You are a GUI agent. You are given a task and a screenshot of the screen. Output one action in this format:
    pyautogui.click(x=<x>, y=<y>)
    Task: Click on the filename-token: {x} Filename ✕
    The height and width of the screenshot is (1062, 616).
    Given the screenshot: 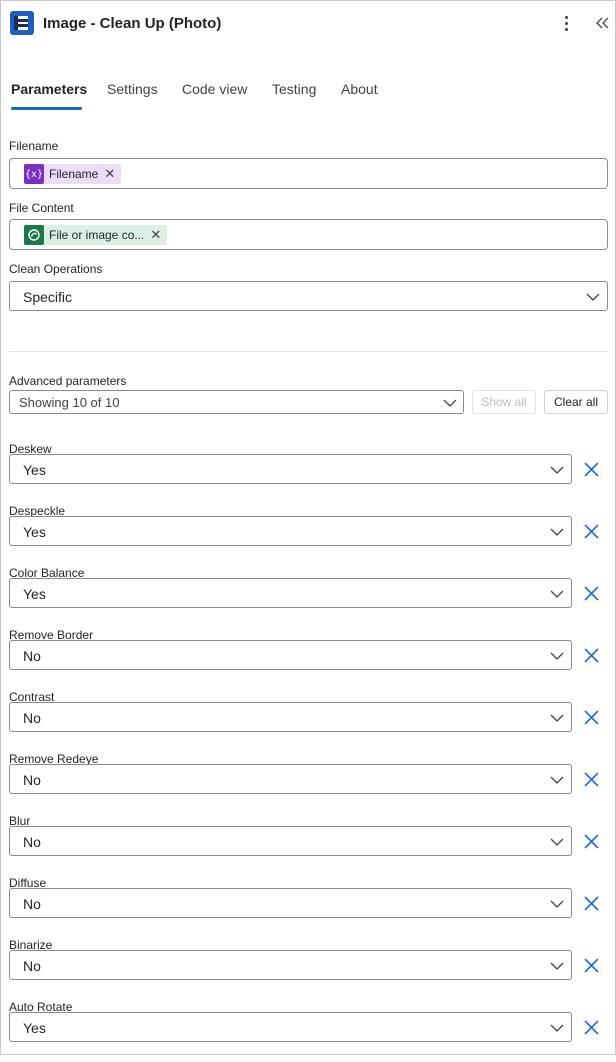 What is the action you would take?
    pyautogui.click(x=73, y=174)
    